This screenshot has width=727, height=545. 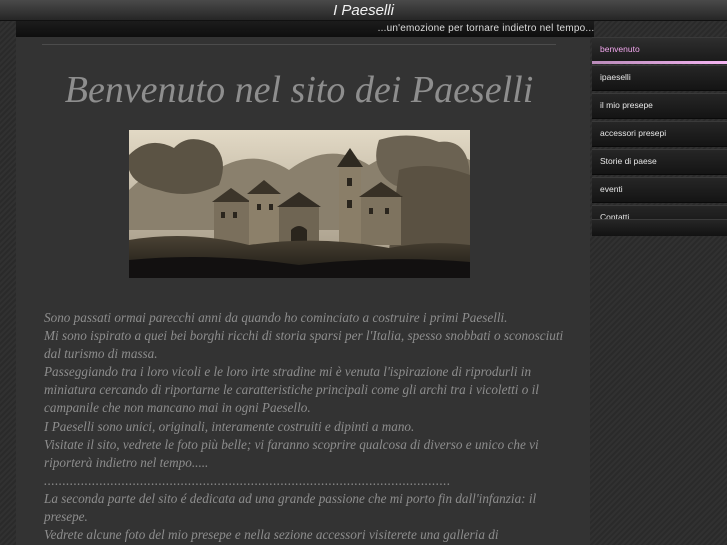 What do you see at coordinates (363, 10) in the screenshot?
I see `site-title: I Paeselli` at bounding box center [363, 10].